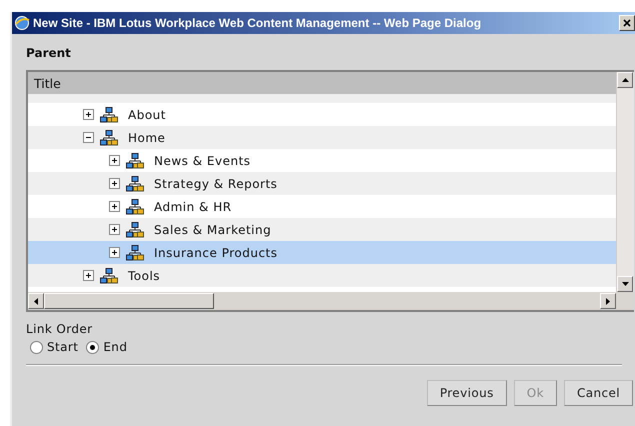  Describe the element at coordinates (322, 275) in the screenshot. I see `tree-item: Tools` at that location.